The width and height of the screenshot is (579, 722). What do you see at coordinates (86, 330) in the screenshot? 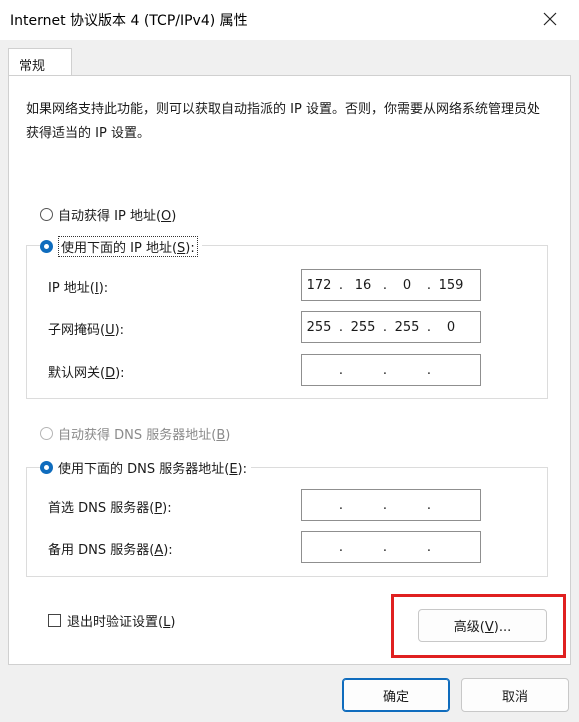
I see `subnet-mask-label: 子网掩码(U):` at bounding box center [86, 330].